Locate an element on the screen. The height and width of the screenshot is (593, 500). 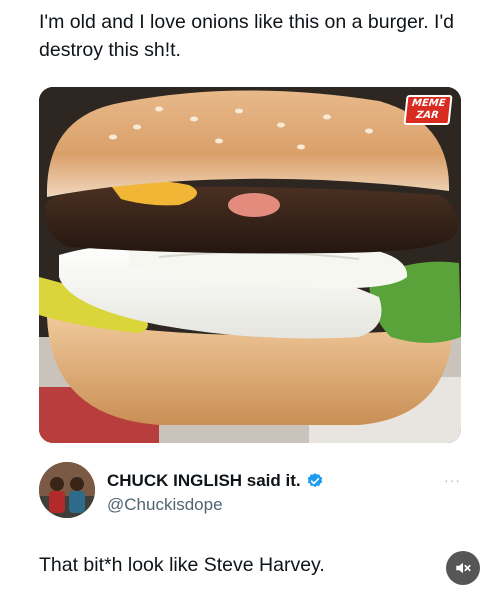
avatar-image is located at coordinates (67, 490).